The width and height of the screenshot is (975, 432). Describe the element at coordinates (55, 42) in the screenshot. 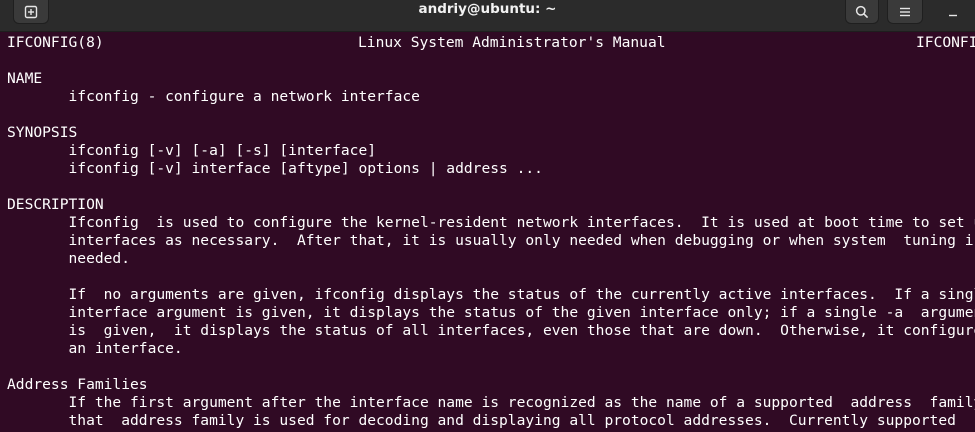

I see `man-header-left: IFCONFIG(8)` at that location.